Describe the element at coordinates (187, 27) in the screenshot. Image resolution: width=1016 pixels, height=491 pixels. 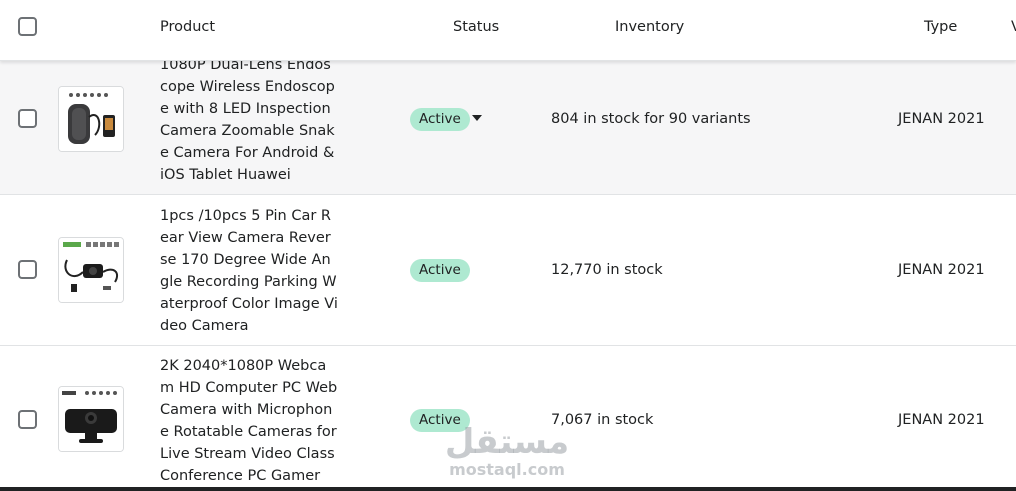
I see `column-header-product: Product` at that location.